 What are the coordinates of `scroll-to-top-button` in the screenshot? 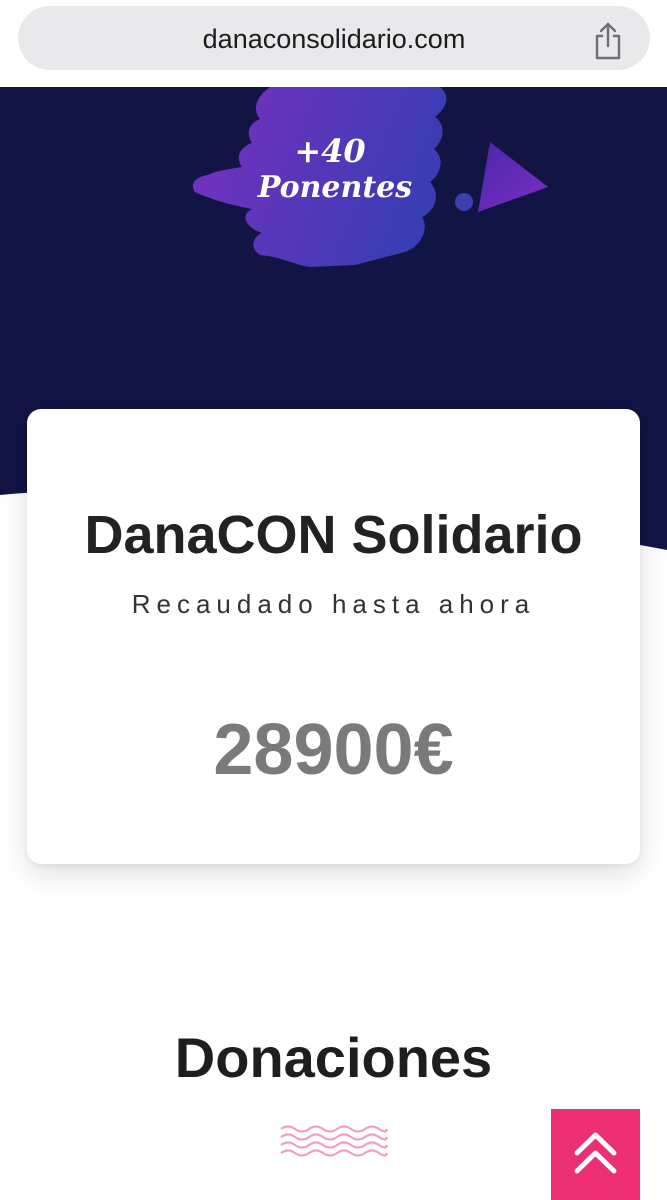 It's located at (595, 1154).